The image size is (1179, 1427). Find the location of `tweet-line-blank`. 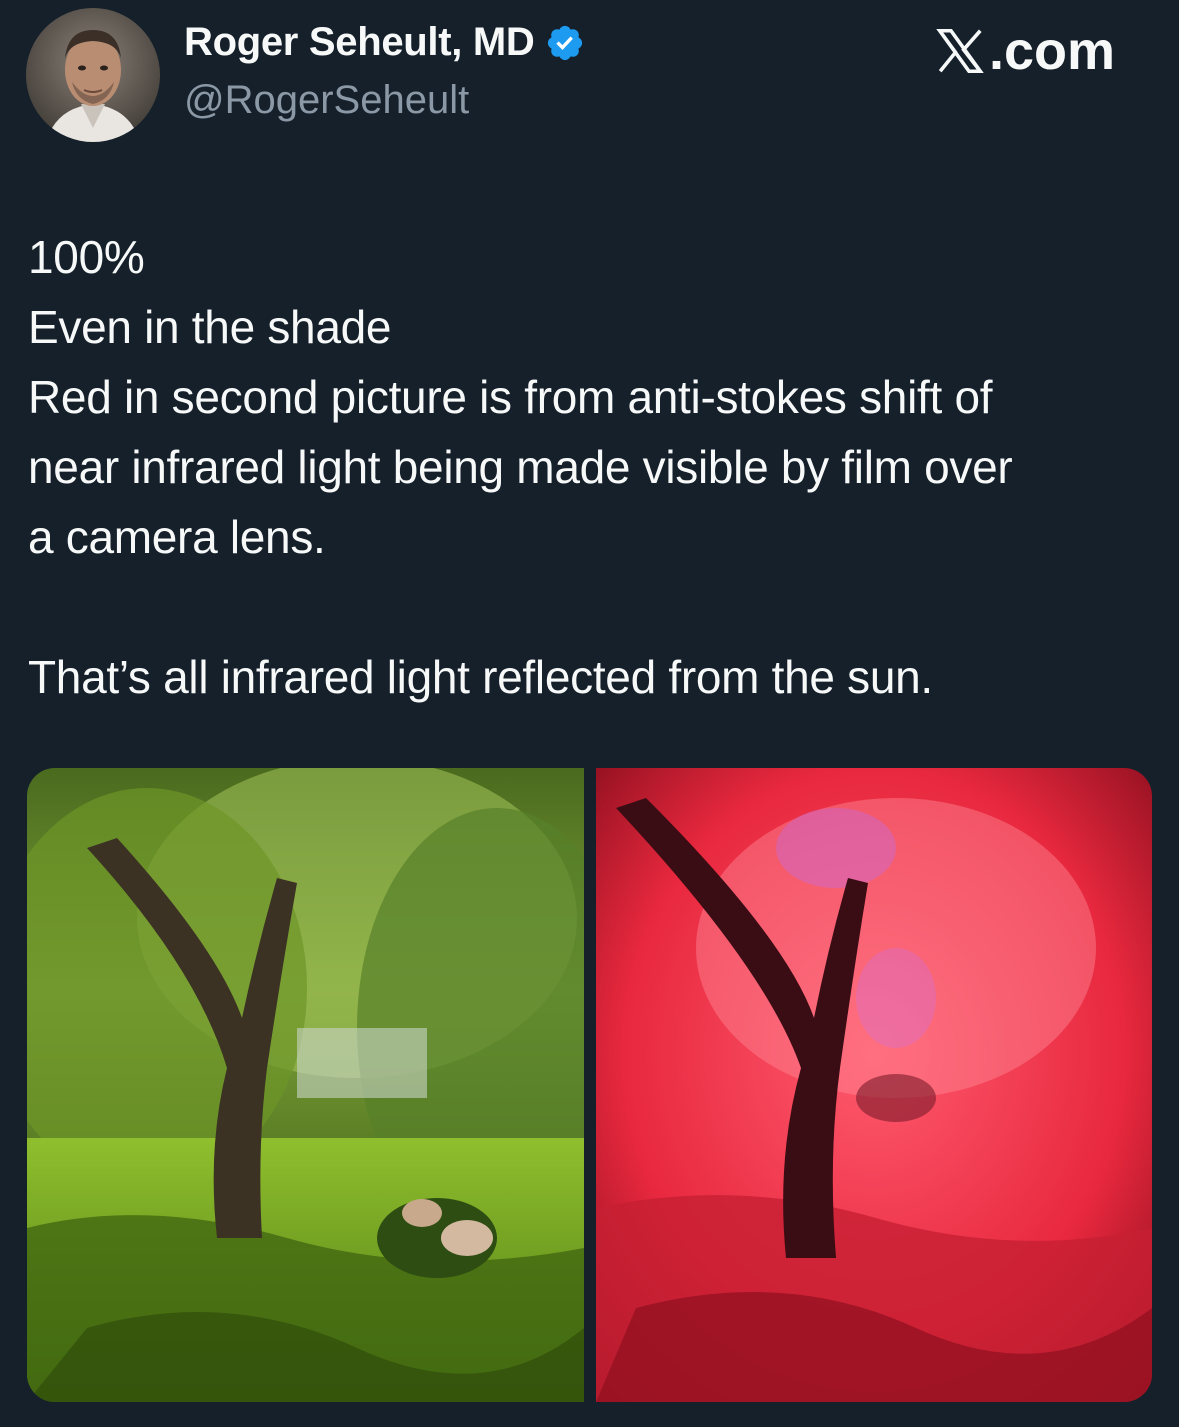

tweet-line-blank is located at coordinates (593, 607).